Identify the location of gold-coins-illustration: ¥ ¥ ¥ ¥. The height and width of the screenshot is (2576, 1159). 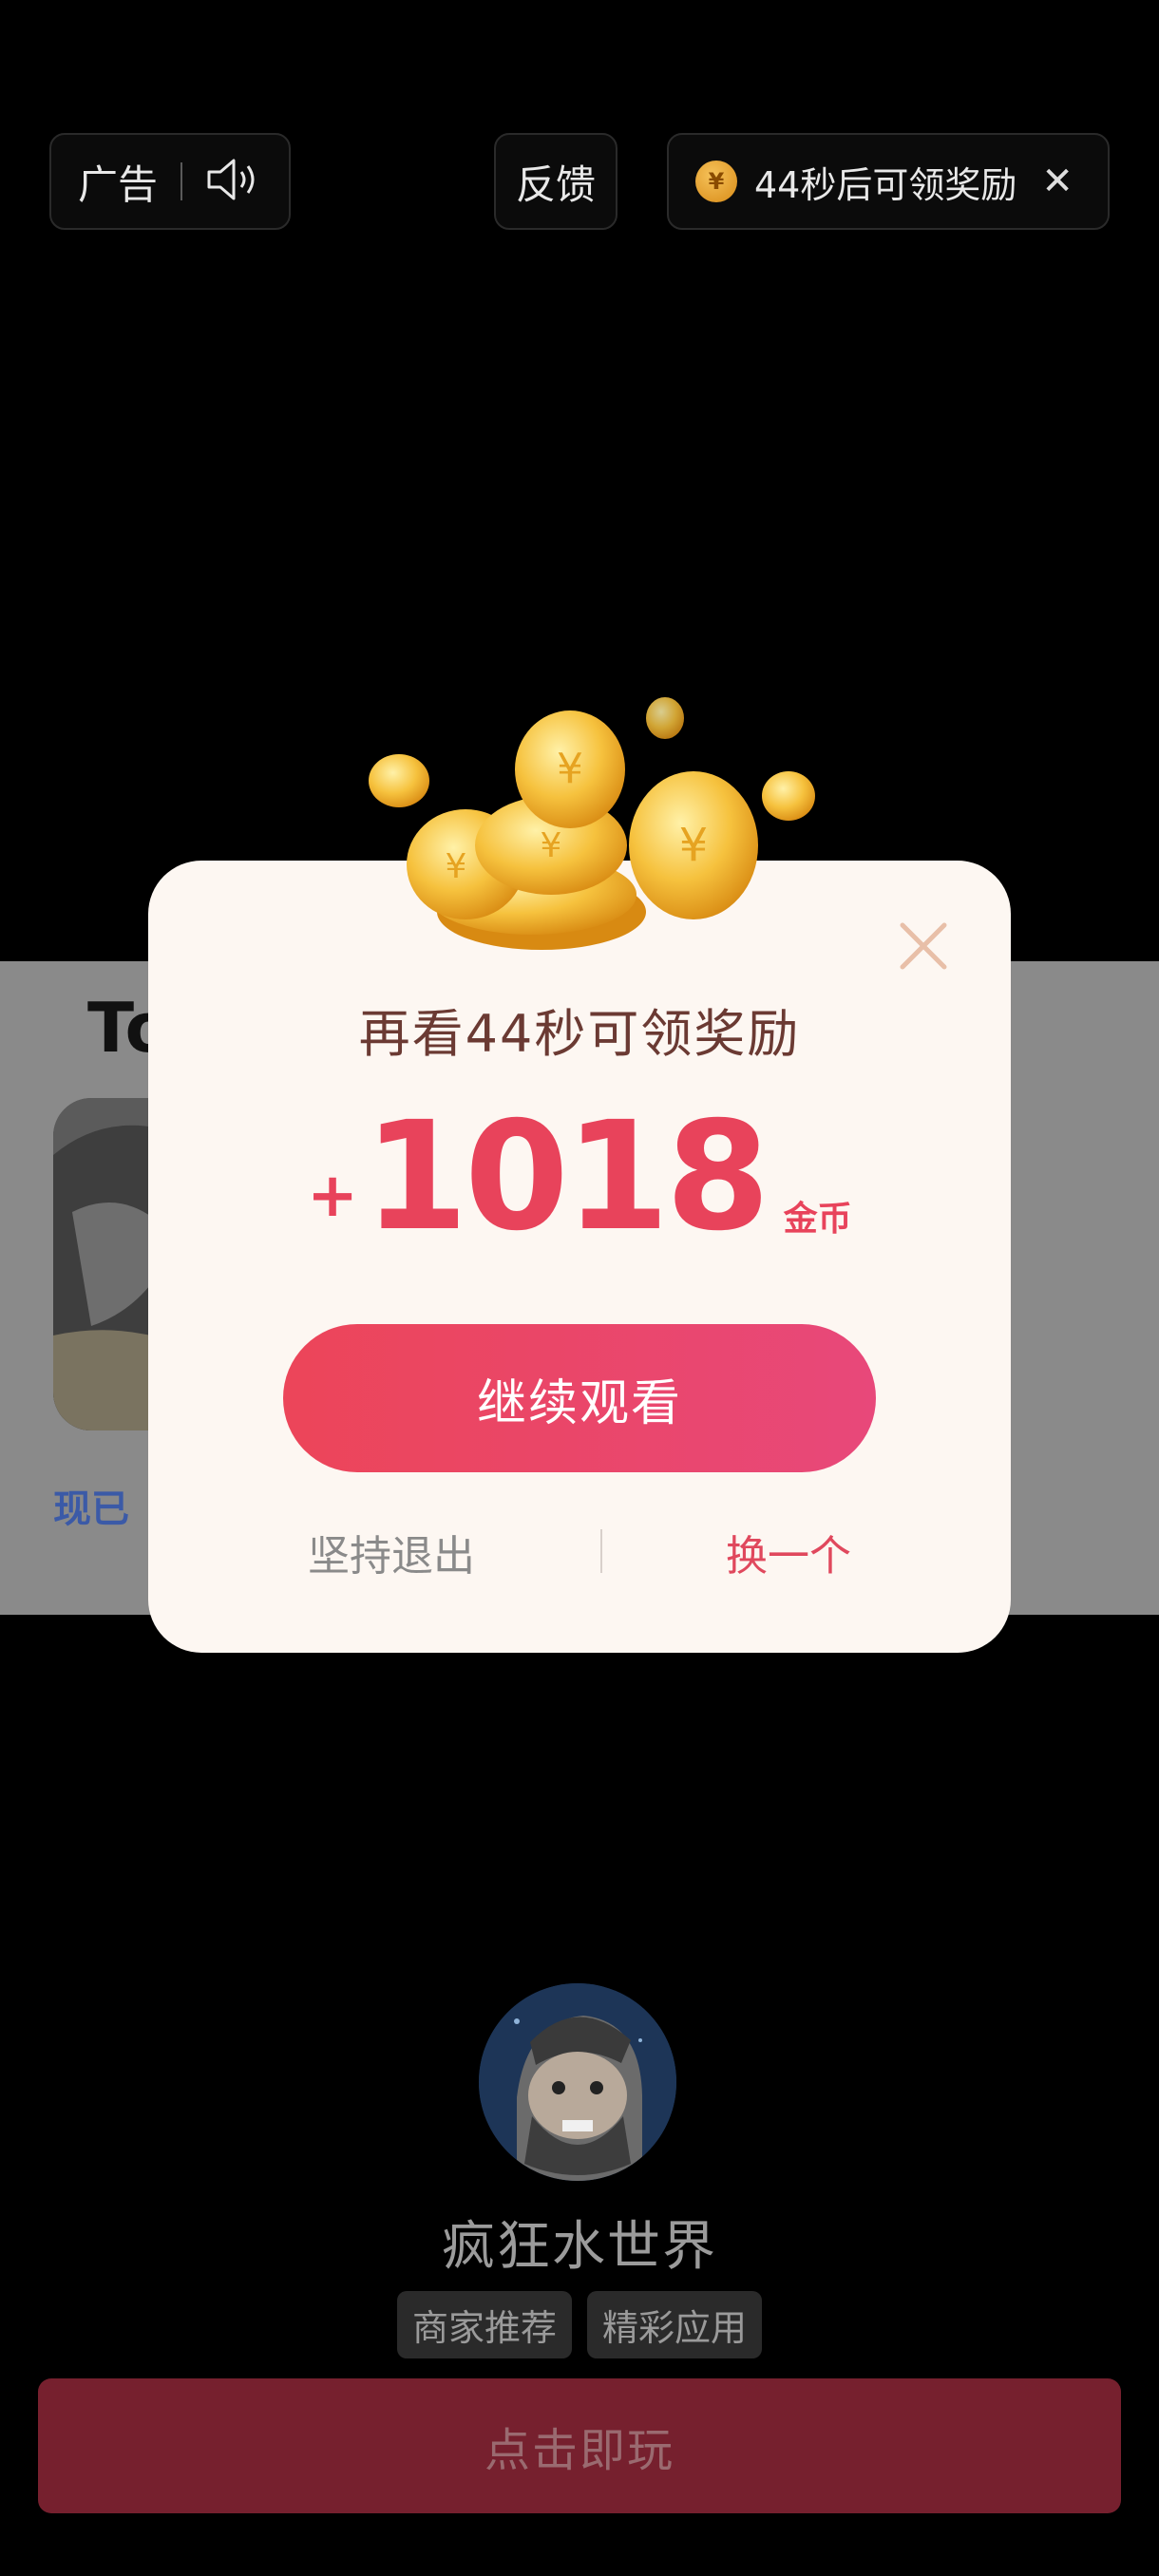
(592, 823).